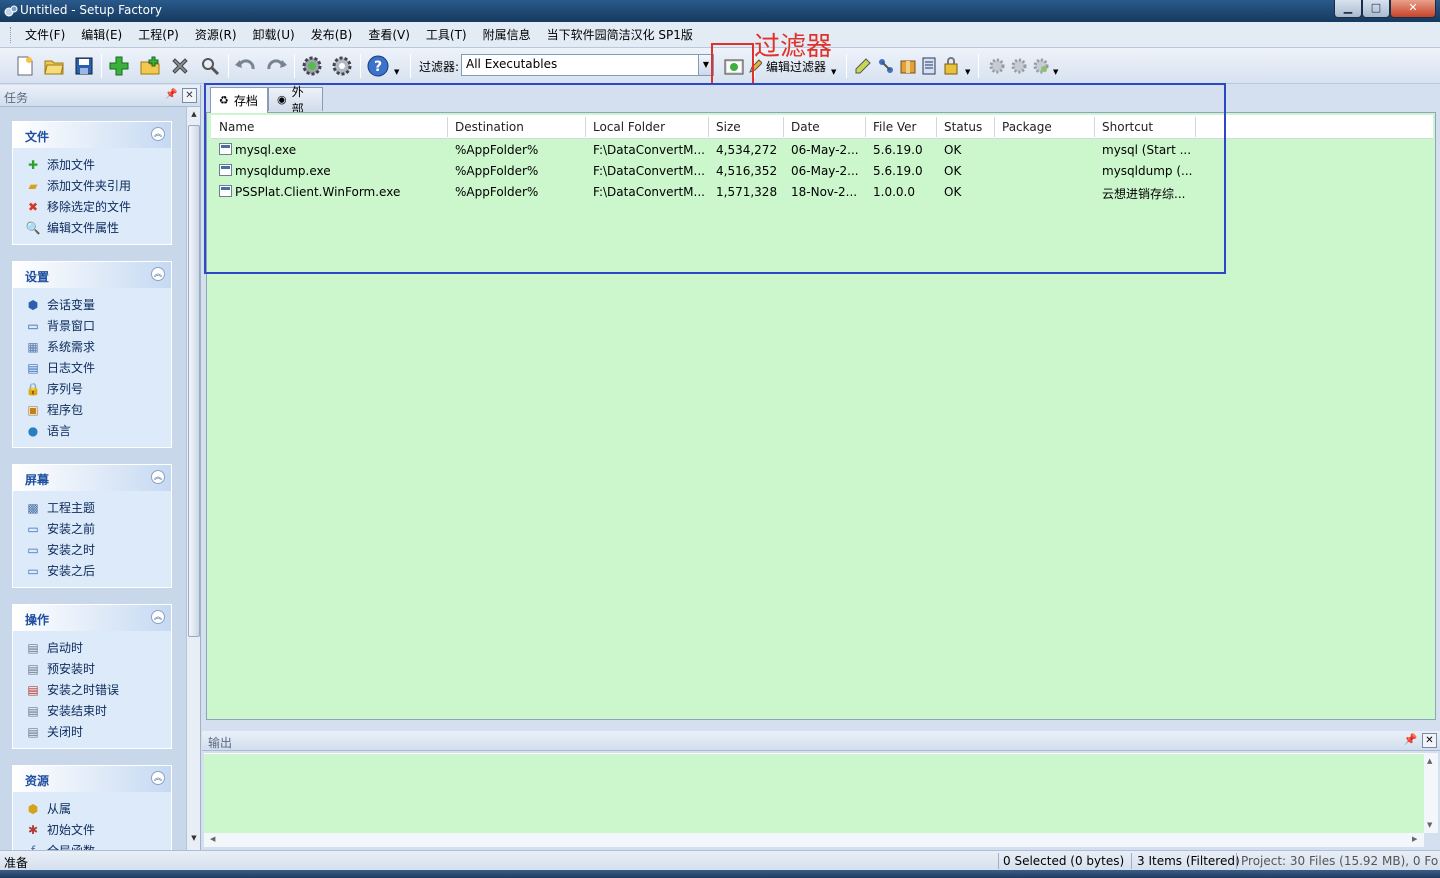 The width and height of the screenshot is (1440, 878). Describe the element at coordinates (1127, 127) in the screenshot. I see `column-shortcut: Shortcut` at that location.